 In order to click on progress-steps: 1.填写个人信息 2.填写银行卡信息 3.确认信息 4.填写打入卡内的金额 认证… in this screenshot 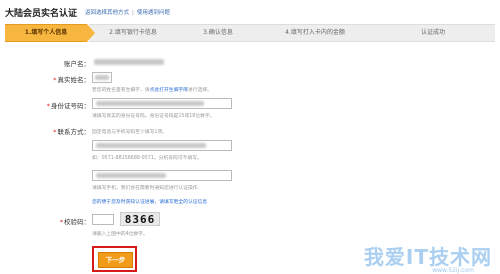, I will do `click(250, 33)`.